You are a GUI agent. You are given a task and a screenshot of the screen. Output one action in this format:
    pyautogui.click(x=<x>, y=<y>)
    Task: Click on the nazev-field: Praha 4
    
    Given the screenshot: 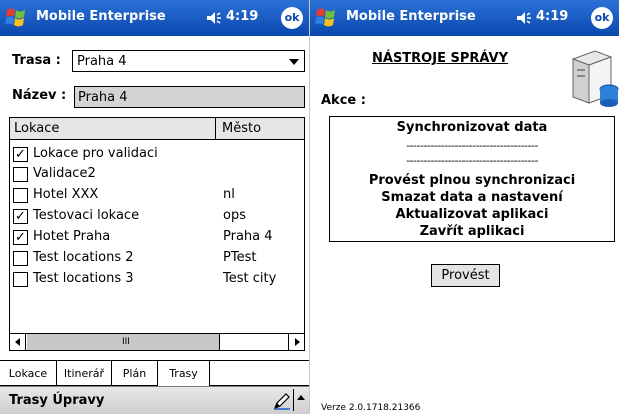 What is the action you would take?
    pyautogui.click(x=189, y=97)
    